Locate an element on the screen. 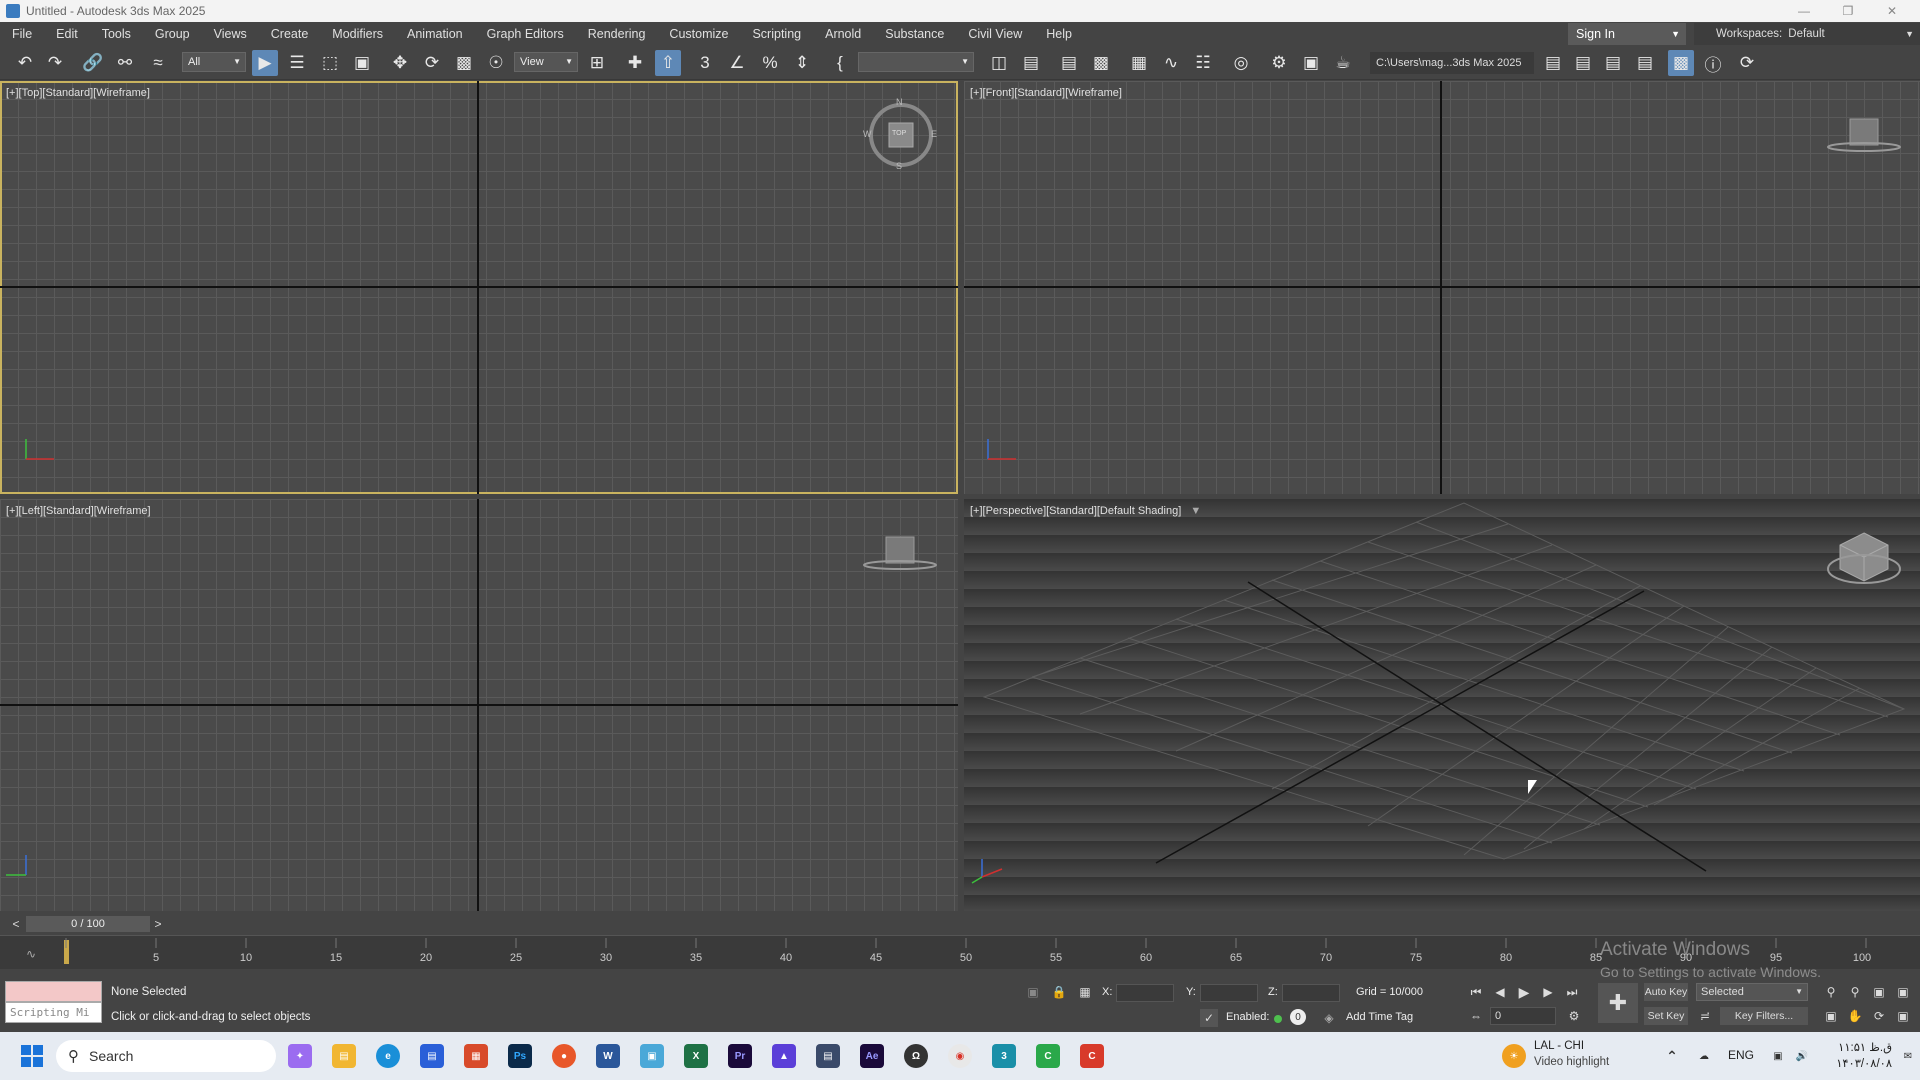 The image size is (1920, 1080). select-object-icon: ▶ is located at coordinates (265, 63).